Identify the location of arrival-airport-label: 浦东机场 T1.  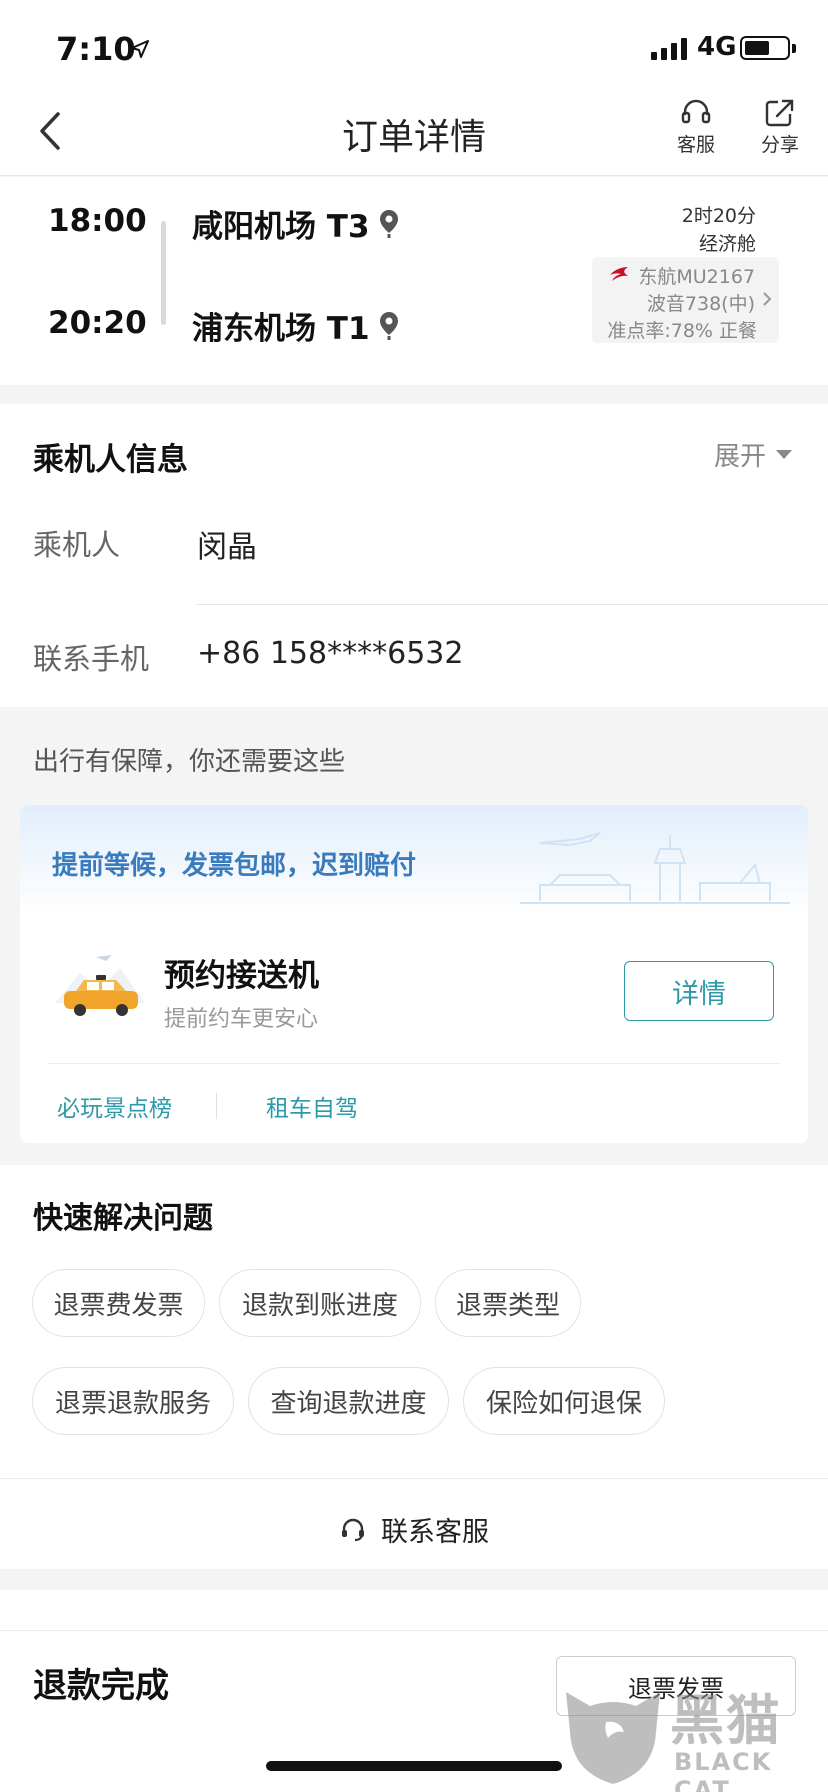
(281, 329).